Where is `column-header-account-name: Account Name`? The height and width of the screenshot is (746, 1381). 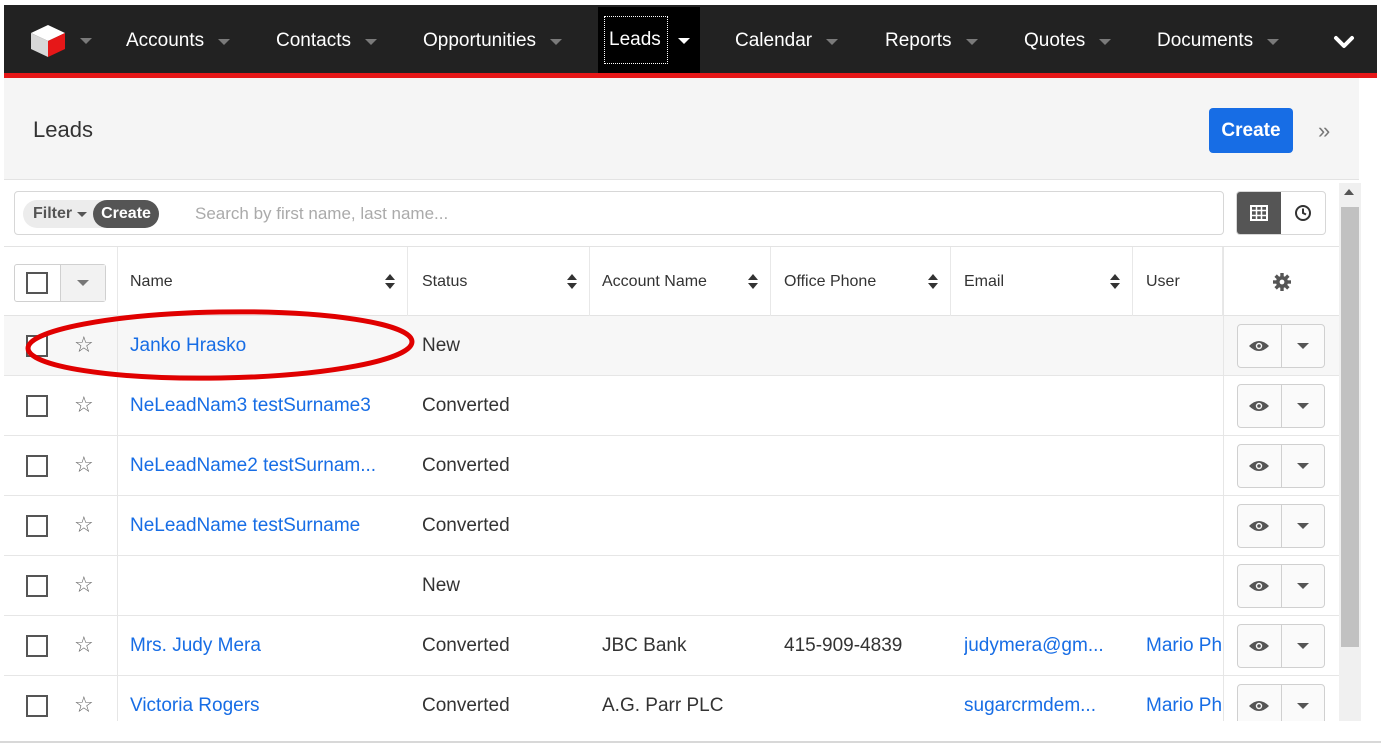
column-header-account-name: Account Name is located at coordinates (680, 282).